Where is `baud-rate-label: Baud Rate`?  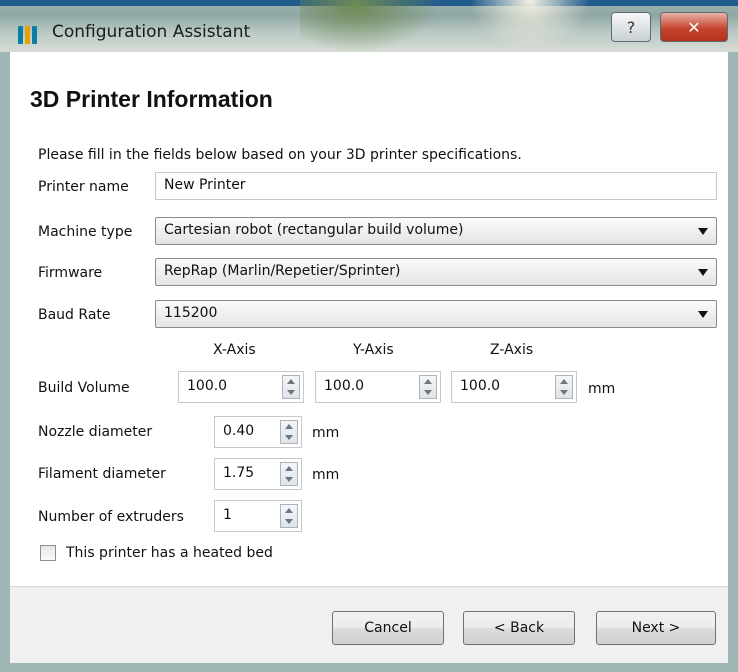
baud-rate-label: Baud Rate is located at coordinates (74, 315).